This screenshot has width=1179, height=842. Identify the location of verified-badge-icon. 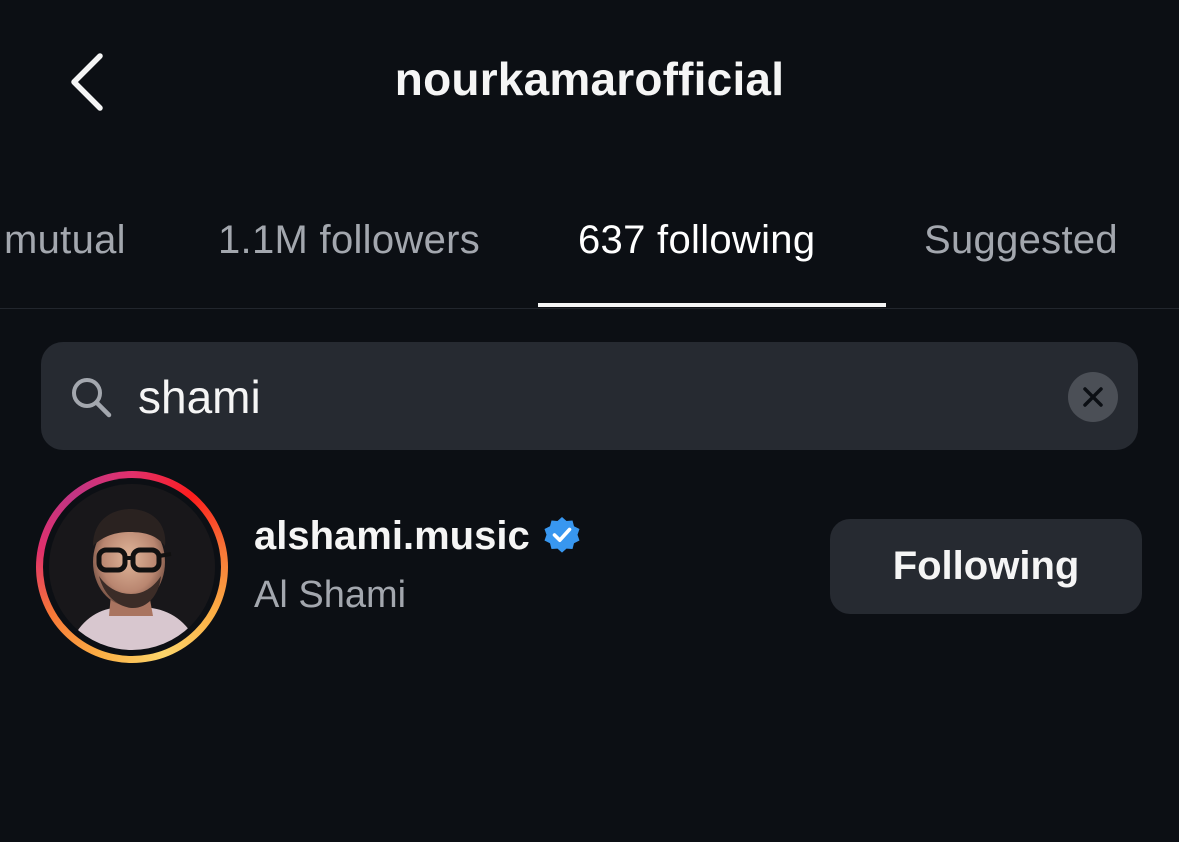
(562, 534).